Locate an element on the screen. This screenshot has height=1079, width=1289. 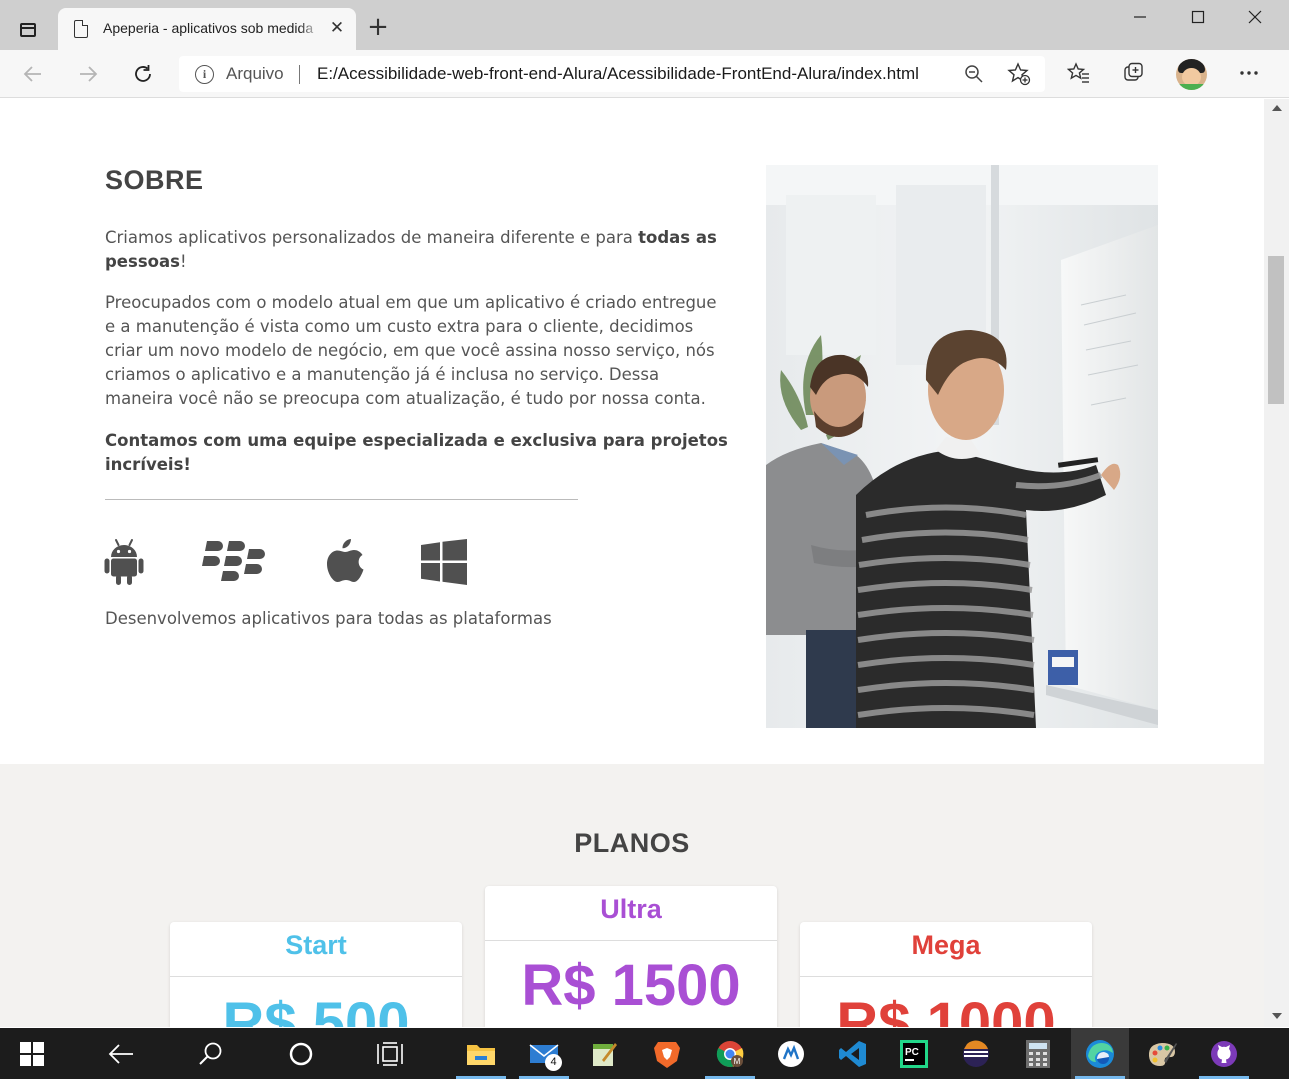
cortana-icon is located at coordinates (301, 1053).